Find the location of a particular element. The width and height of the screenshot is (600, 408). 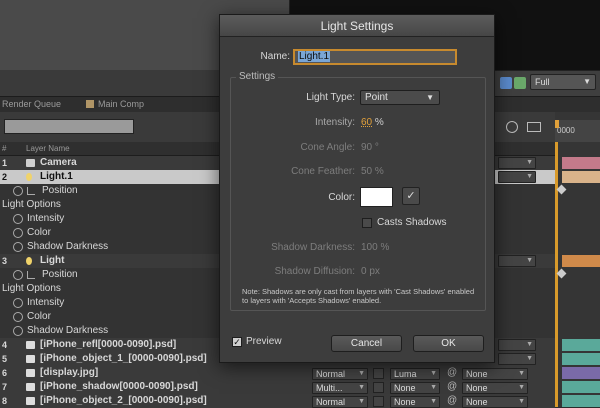

layer-number: 3 is located at coordinates (5, 261).